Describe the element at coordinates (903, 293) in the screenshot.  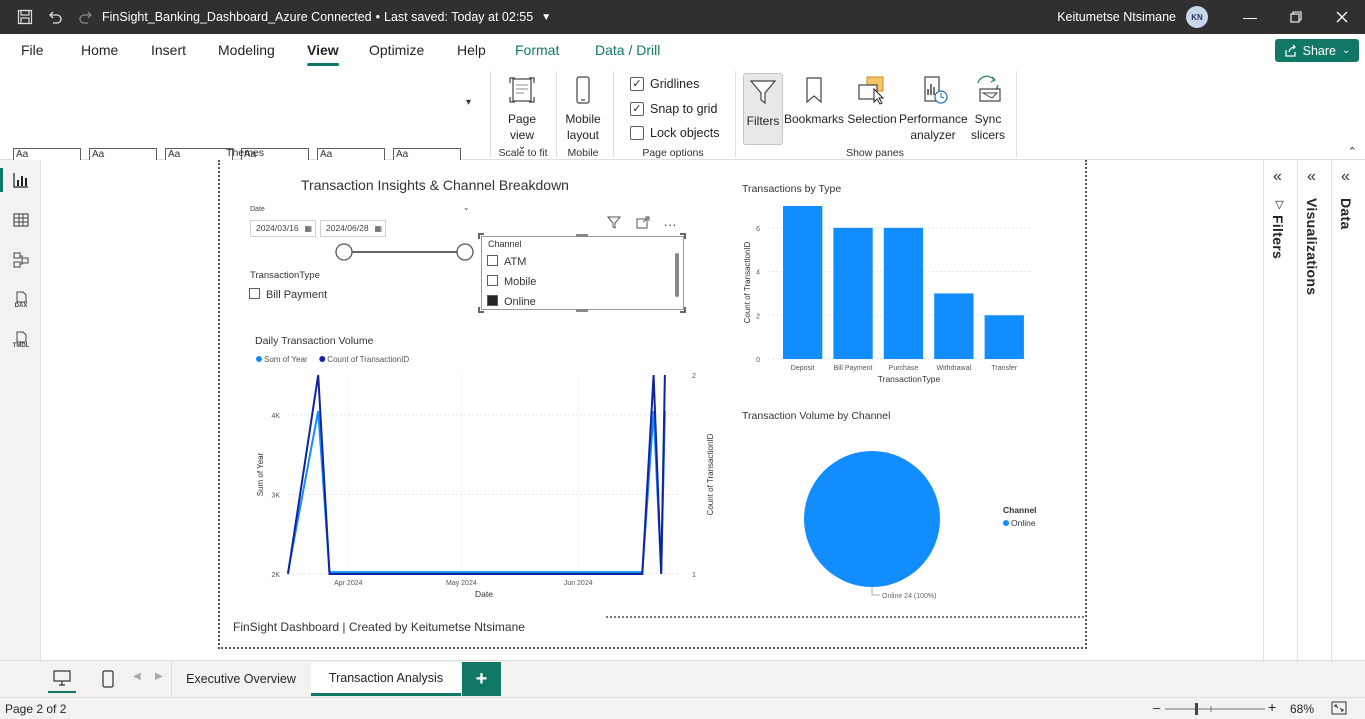
I see `bar-purchase` at that location.